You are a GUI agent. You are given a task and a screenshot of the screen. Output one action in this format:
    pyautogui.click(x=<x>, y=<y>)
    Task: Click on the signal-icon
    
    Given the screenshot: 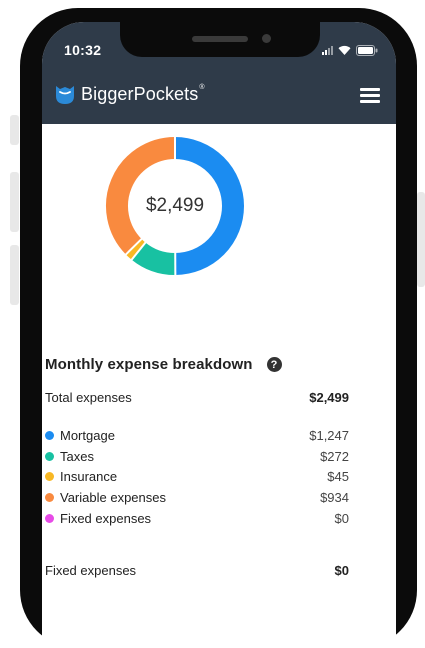 What is the action you would take?
    pyautogui.click(x=327, y=50)
    